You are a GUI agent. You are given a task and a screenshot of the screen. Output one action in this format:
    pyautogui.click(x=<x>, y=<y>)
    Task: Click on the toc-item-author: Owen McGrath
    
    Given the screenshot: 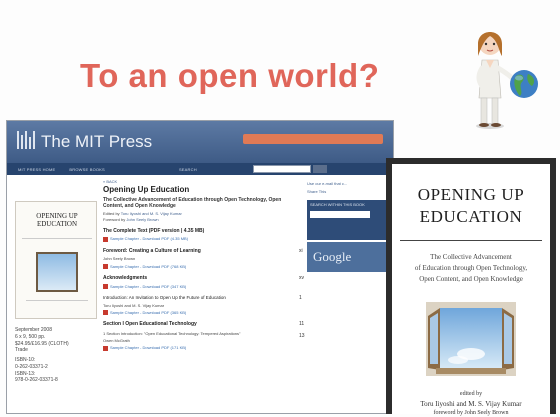 What is the action you would take?
    pyautogui.click(x=116, y=341)
    